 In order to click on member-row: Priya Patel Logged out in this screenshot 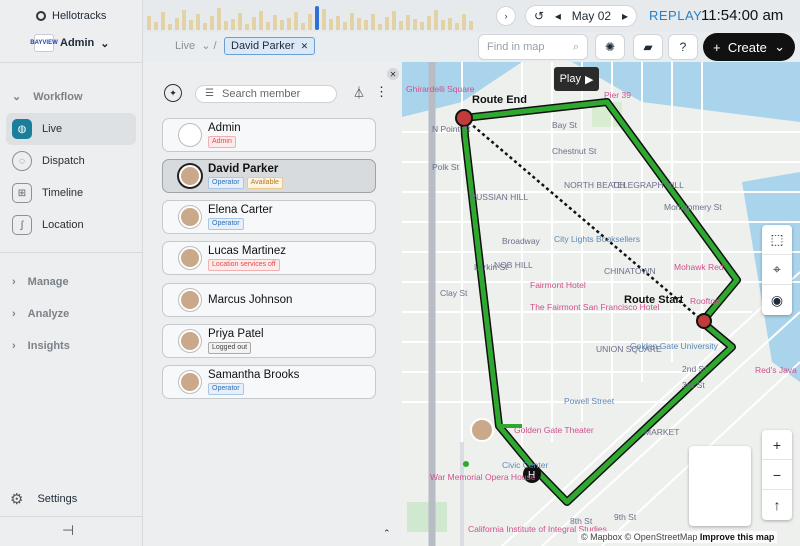, I will do `click(269, 341)`.